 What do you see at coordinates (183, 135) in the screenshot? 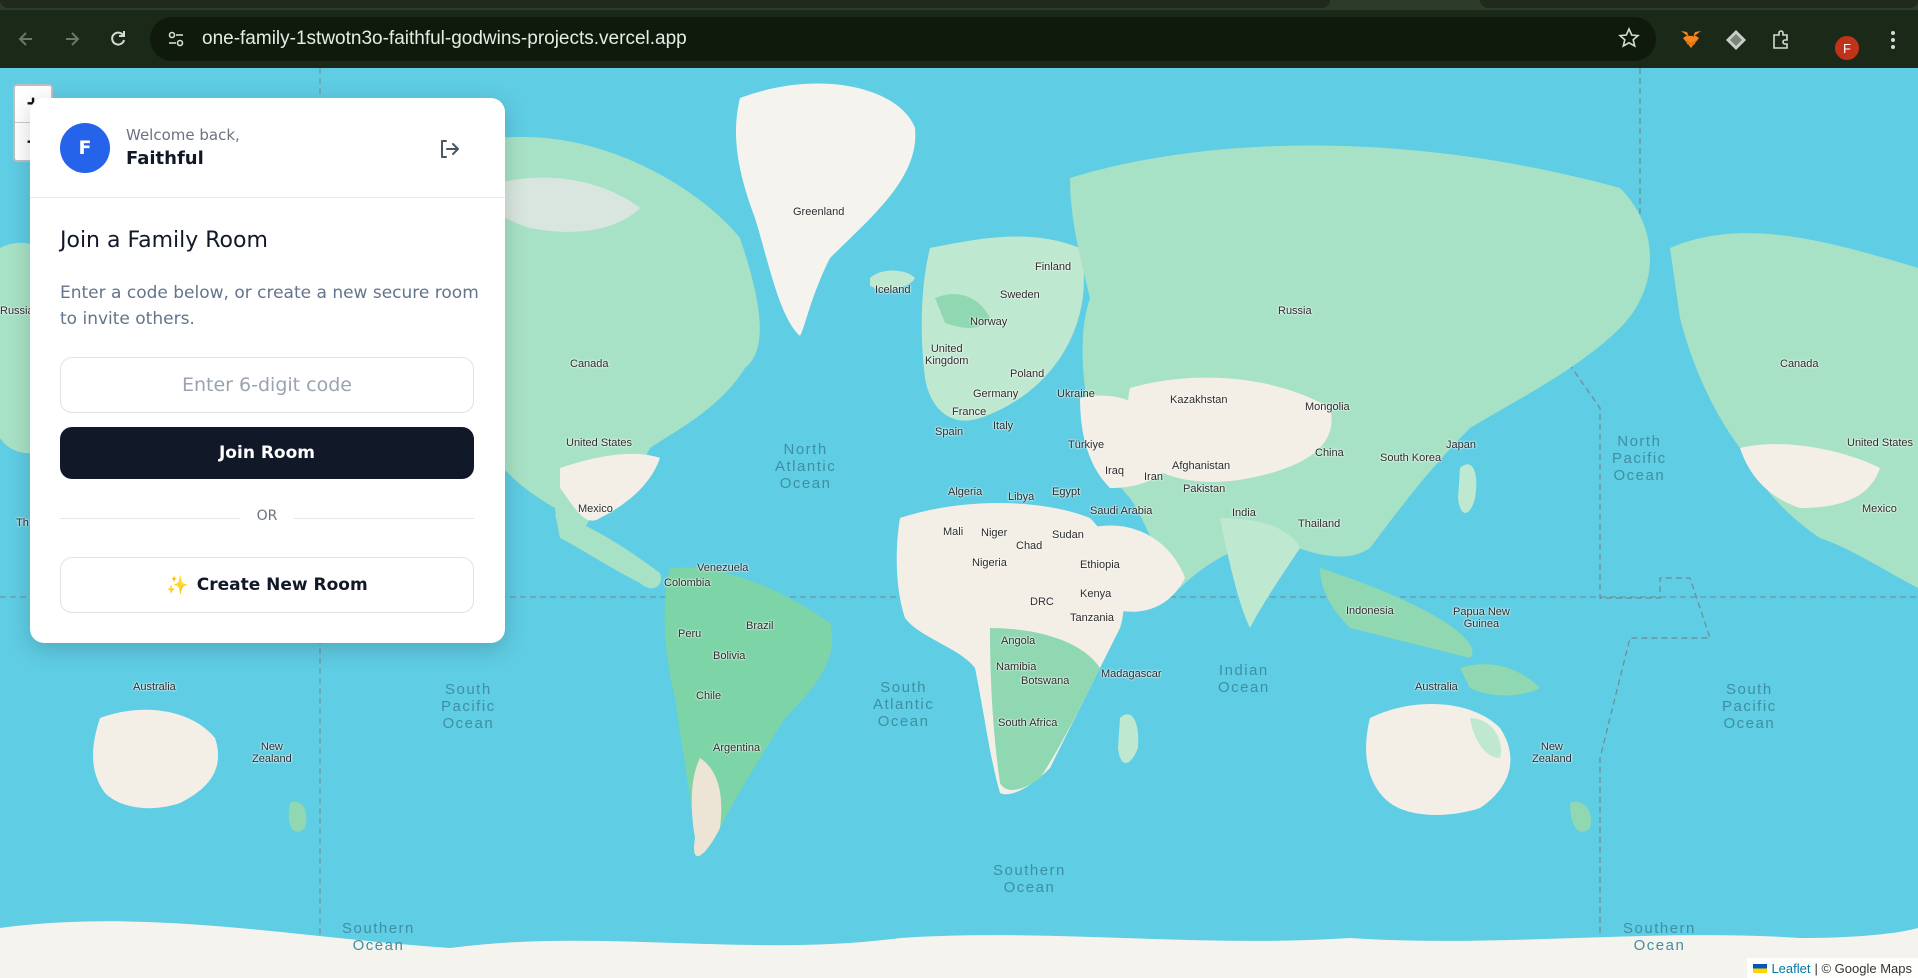
I see `welcome-text: Welcome back,` at bounding box center [183, 135].